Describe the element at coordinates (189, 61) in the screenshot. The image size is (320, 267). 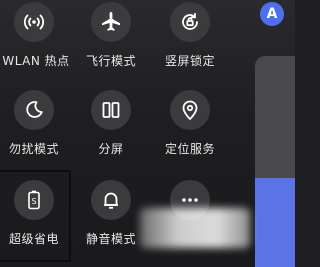
I see `tile-label: 竖屏锁定` at that location.